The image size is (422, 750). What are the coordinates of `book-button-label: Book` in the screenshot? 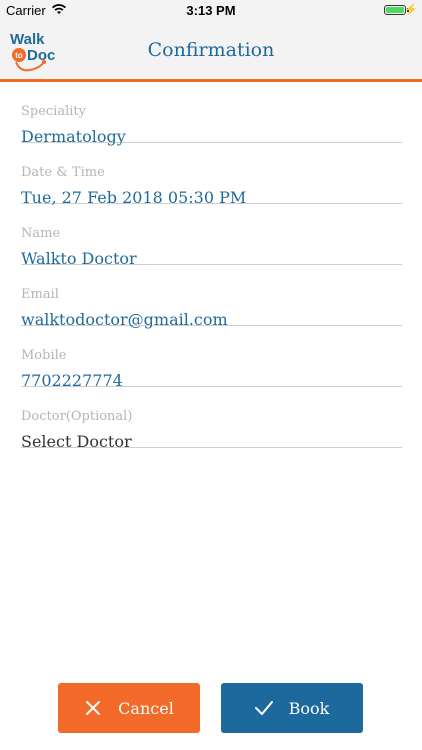 It's located at (309, 708).